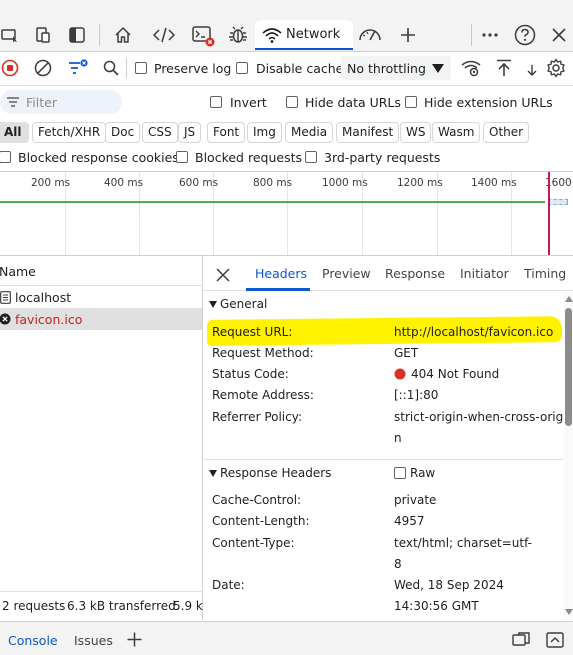  Describe the element at coordinates (77, 35) in the screenshot. I see `dock-side-icon` at that location.